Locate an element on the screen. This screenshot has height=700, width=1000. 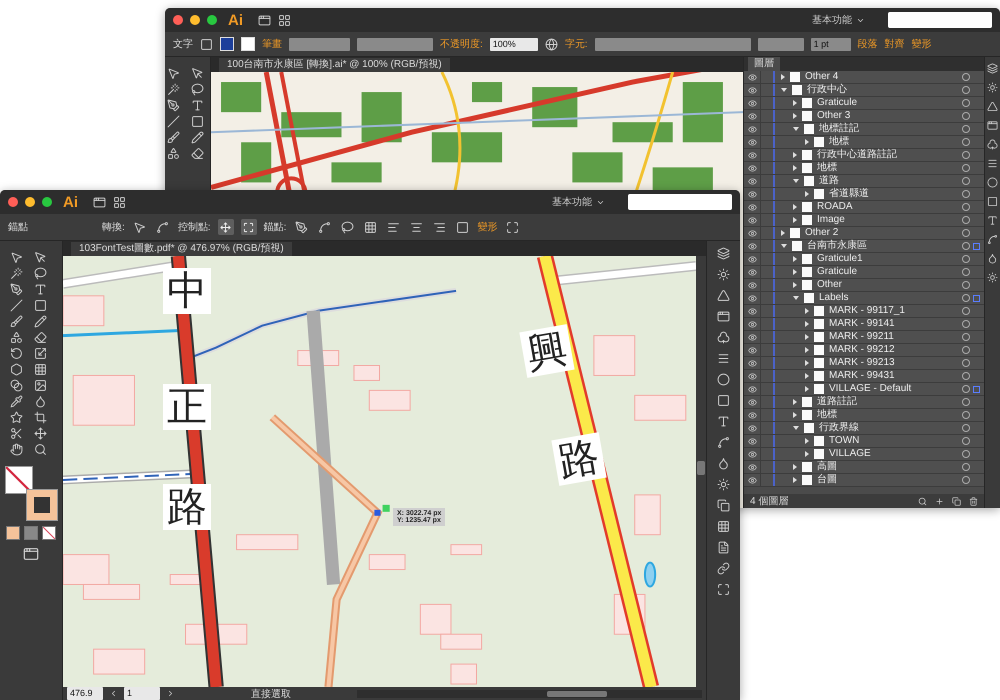
fill-swatch is located at coordinates (19, 480).